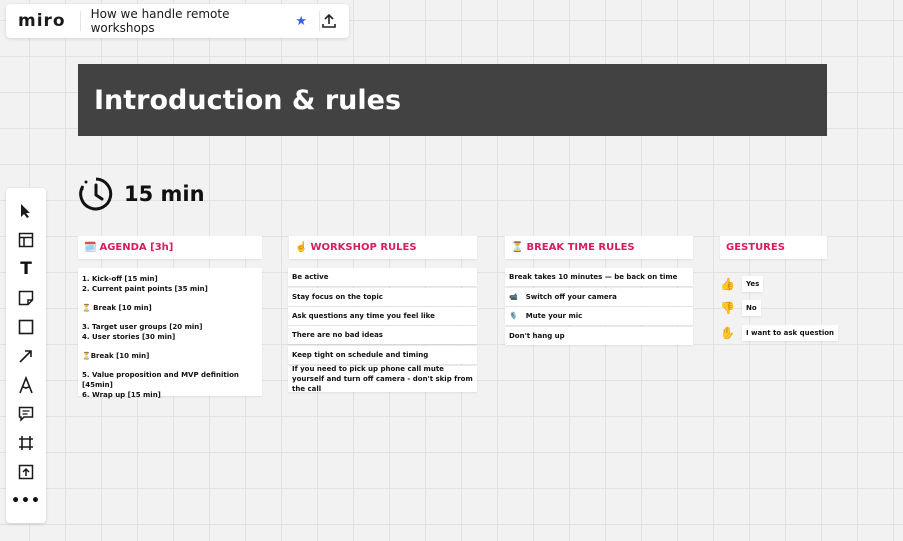  I want to click on pen-icon, so click(26, 385).